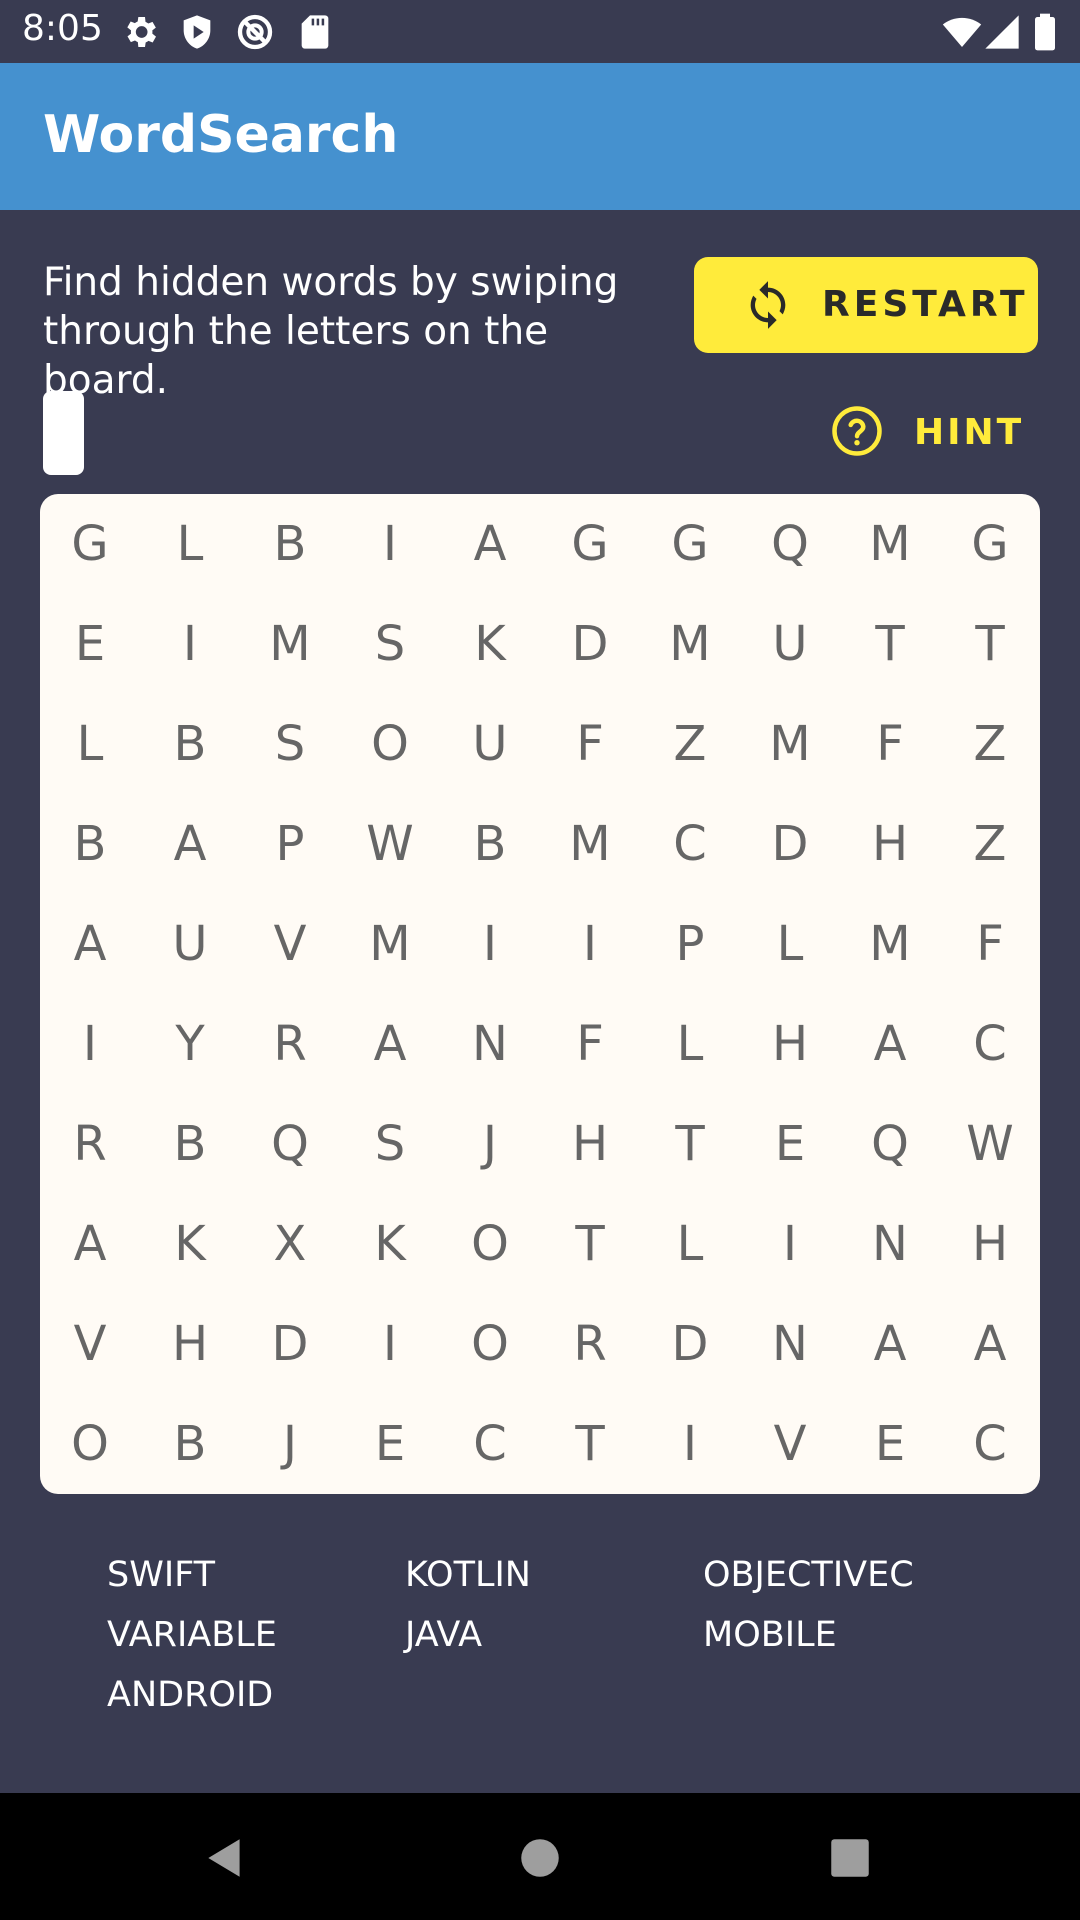  Describe the element at coordinates (290, 1244) in the screenshot. I see `letter-cell: X` at that location.